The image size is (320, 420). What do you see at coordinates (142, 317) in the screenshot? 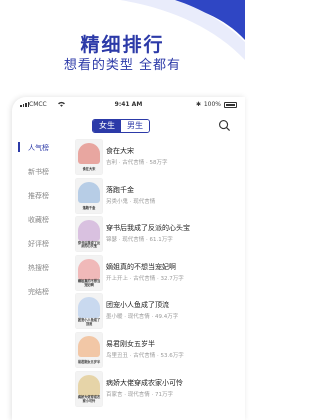
I see `book-meta: 墨小暖 · 现代言情 · 49.4万字` at bounding box center [142, 317].